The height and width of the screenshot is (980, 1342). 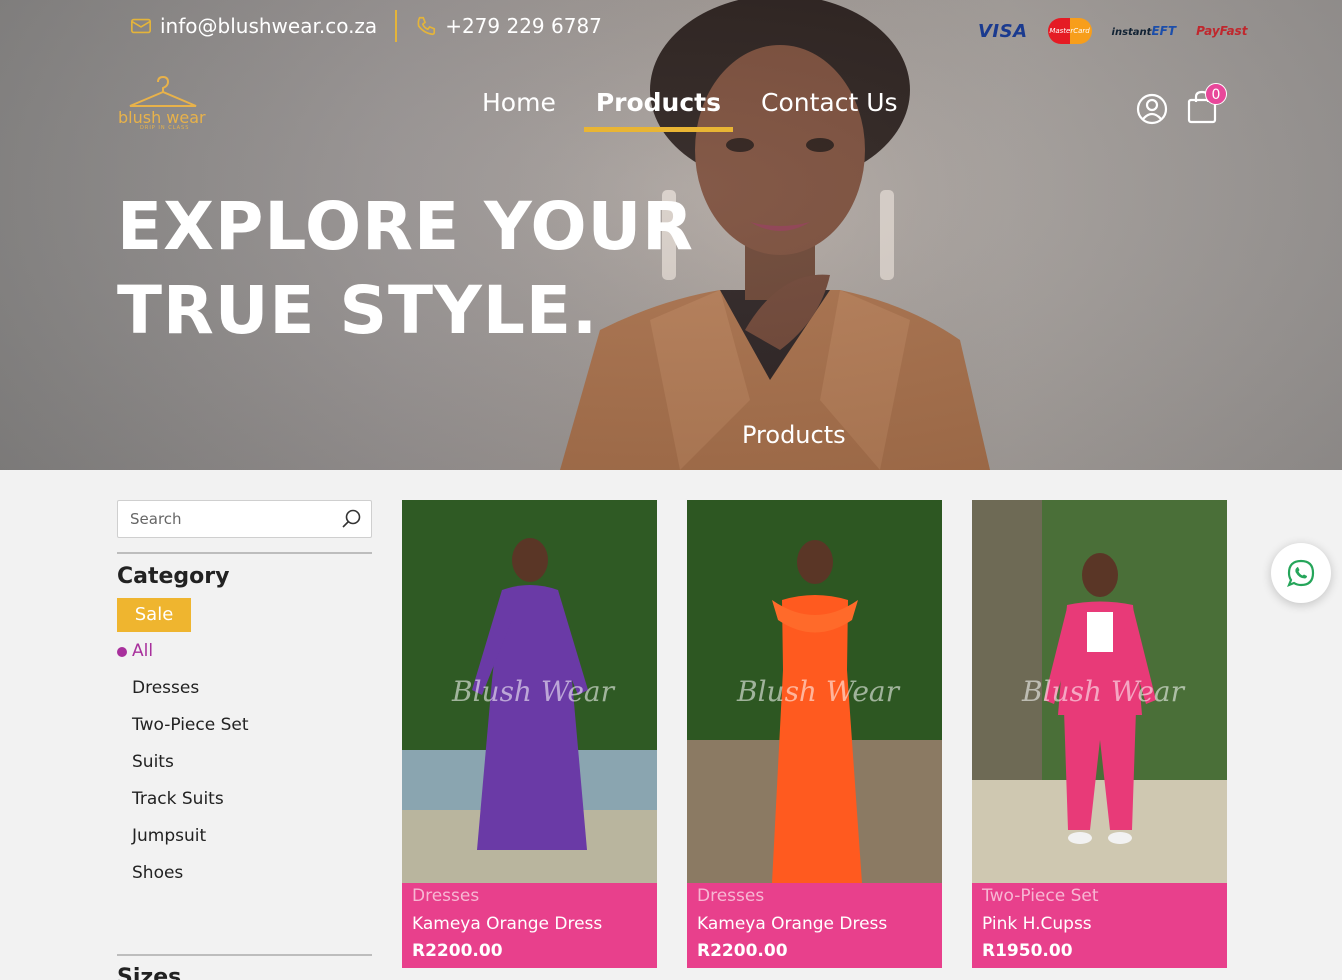 I want to click on instant-eft-prefix: instant, so click(x=1131, y=32).